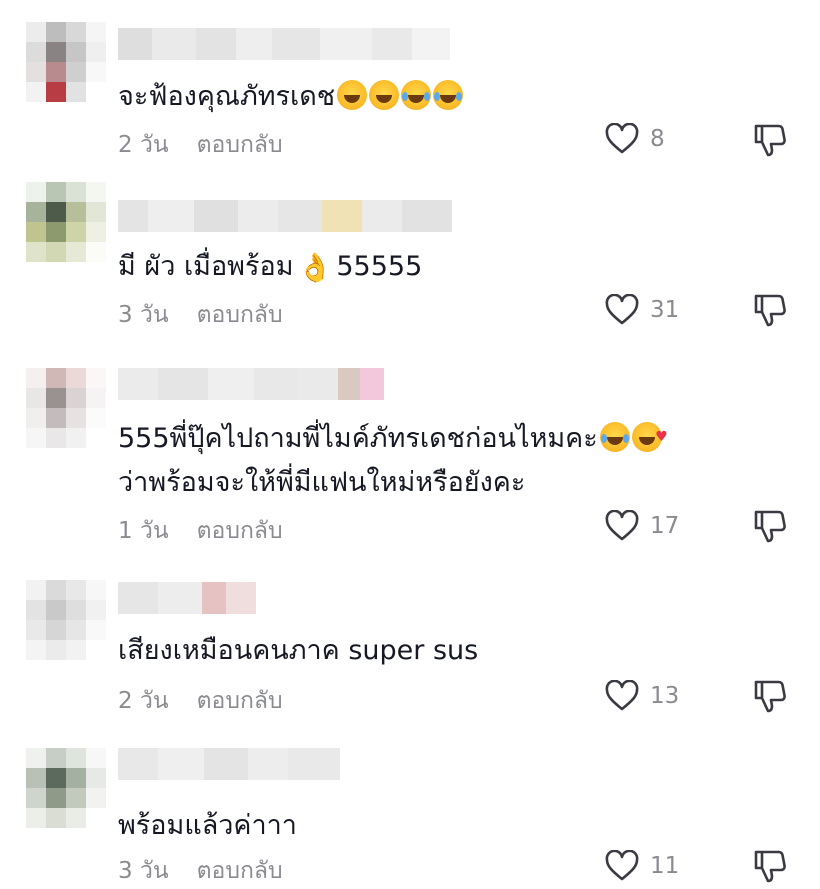  Describe the element at coordinates (665, 696) in the screenshot. I see `like-count: 13` at that location.